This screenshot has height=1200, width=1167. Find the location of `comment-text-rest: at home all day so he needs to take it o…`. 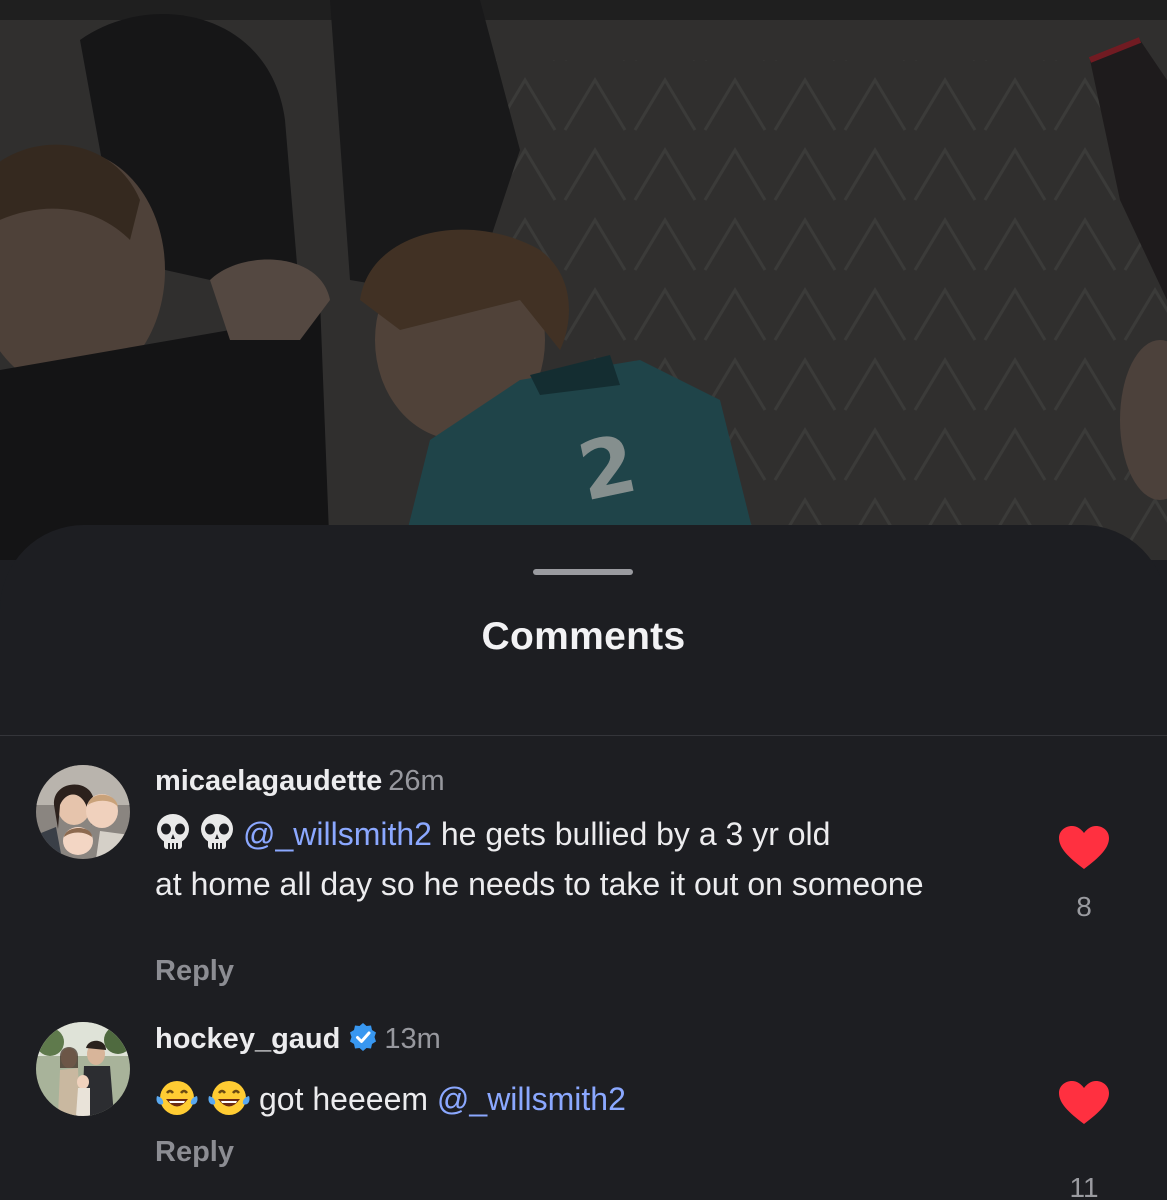

comment-text-rest: at home all day so he needs to take it o… is located at coordinates (539, 884).